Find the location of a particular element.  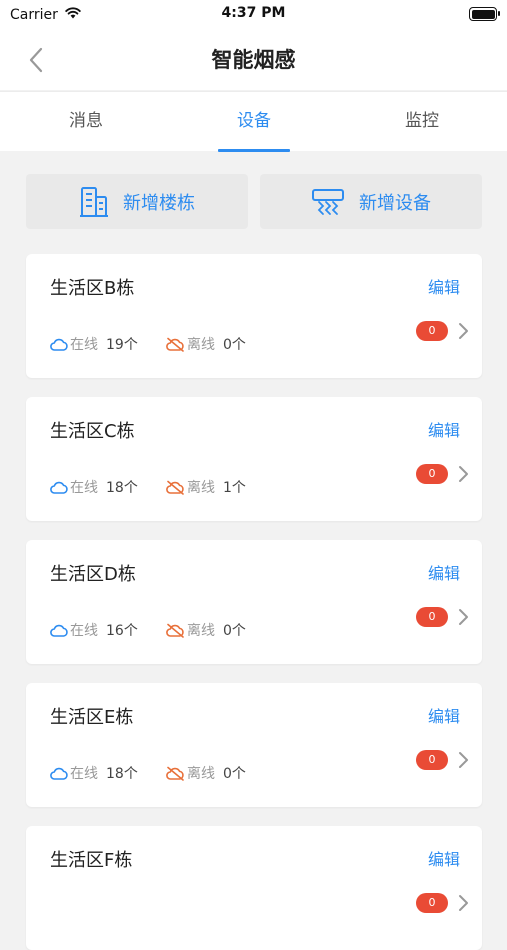

tab-devices: 设备 is located at coordinates (254, 122).